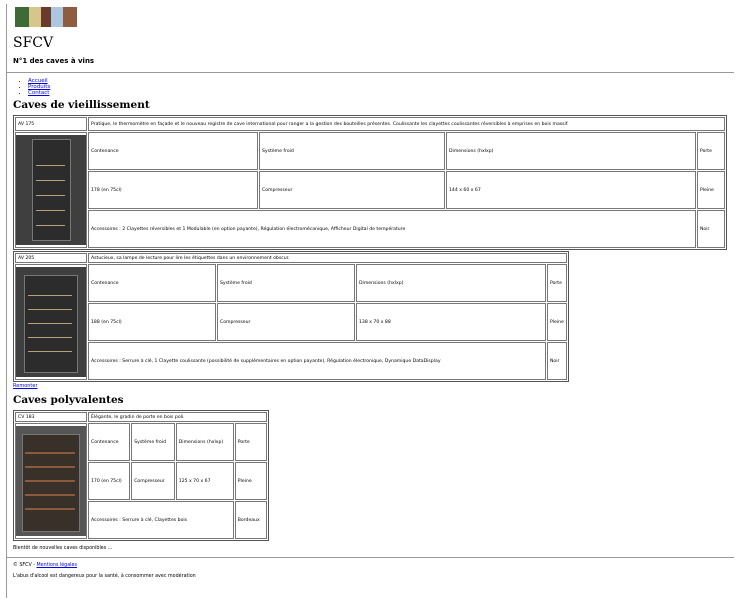  What do you see at coordinates (370, 72) in the screenshot?
I see `header-divider` at bounding box center [370, 72].